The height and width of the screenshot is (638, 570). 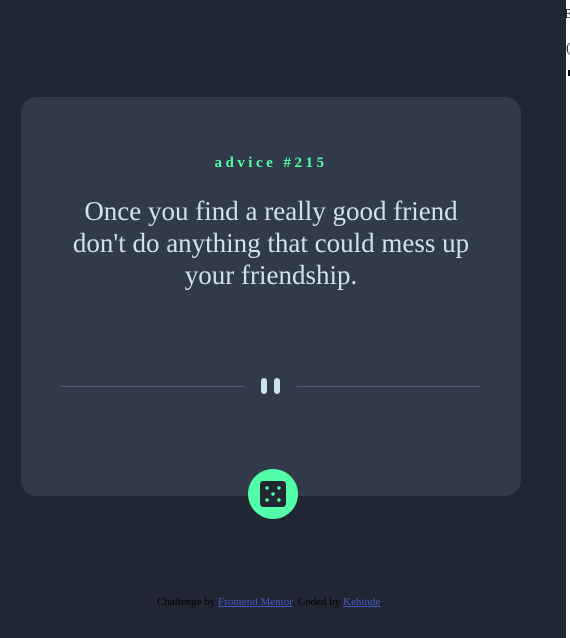 What do you see at coordinates (568, 49) in the screenshot?
I see `edge-glyph-middle: (` at bounding box center [568, 49].